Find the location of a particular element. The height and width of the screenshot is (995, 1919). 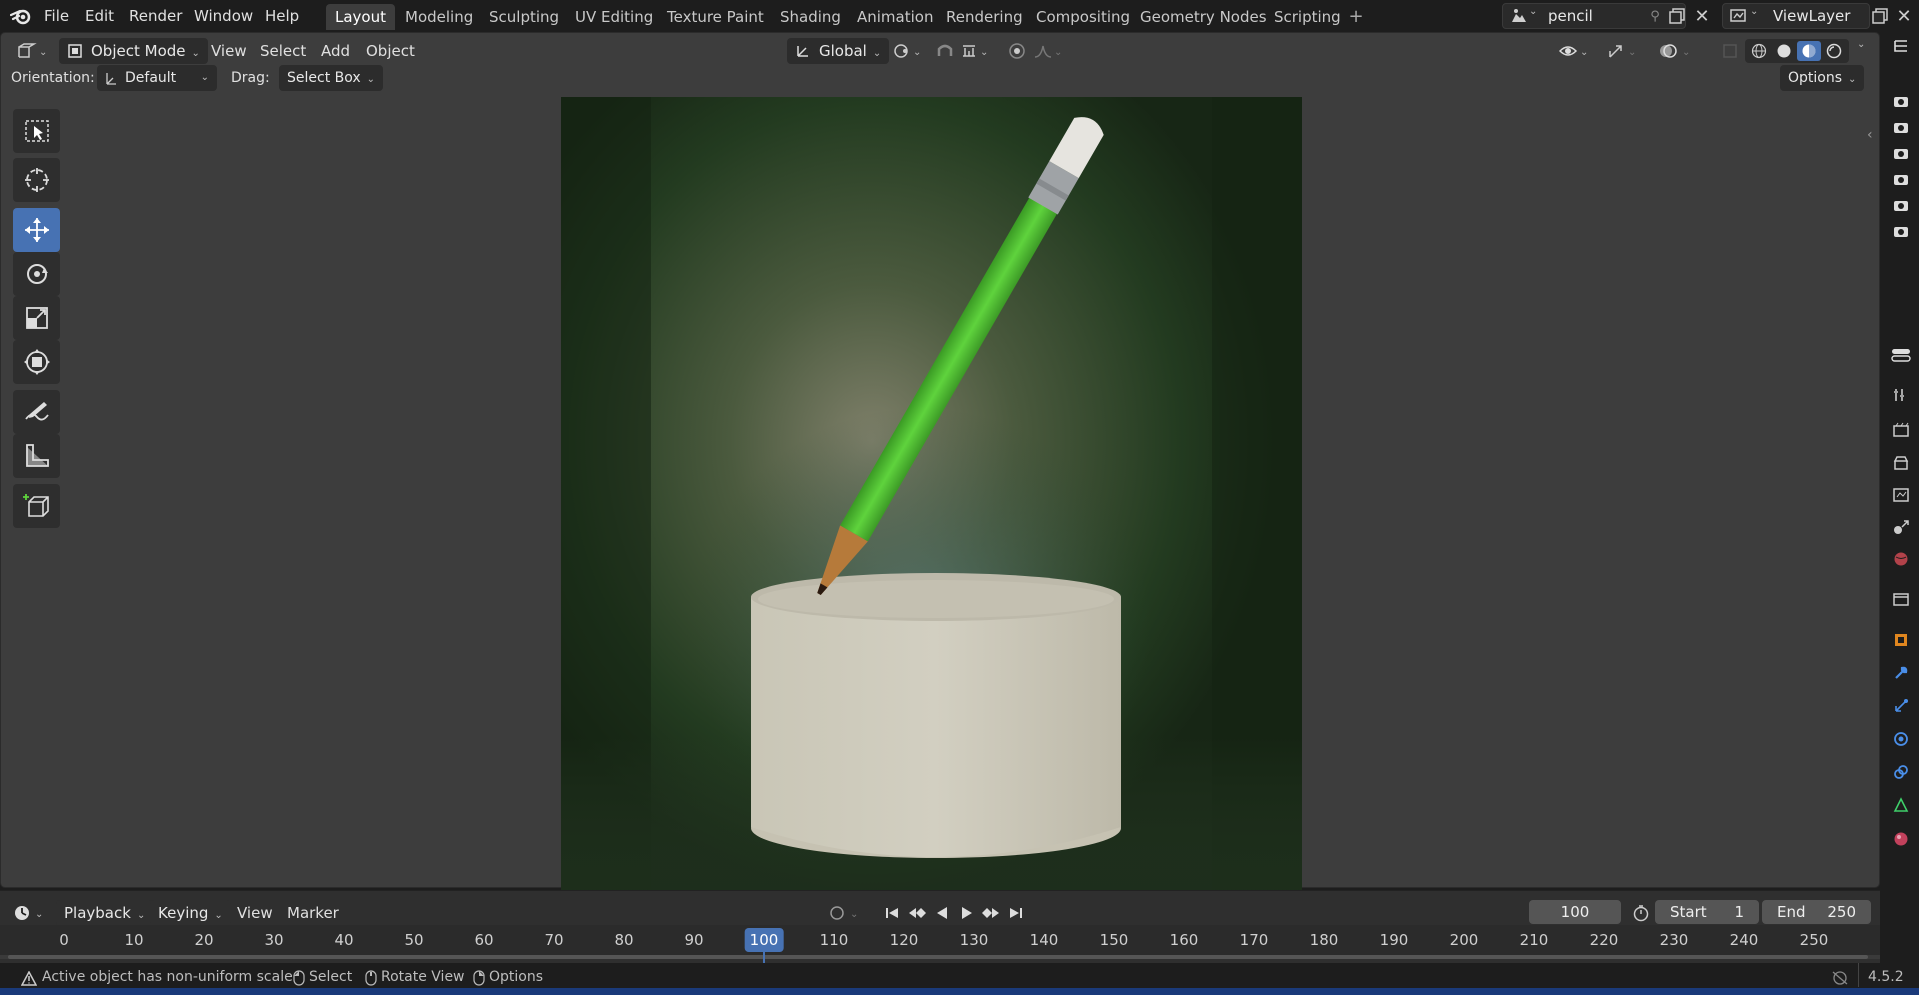

tab-rendering: Rendering is located at coordinates (984, 17).